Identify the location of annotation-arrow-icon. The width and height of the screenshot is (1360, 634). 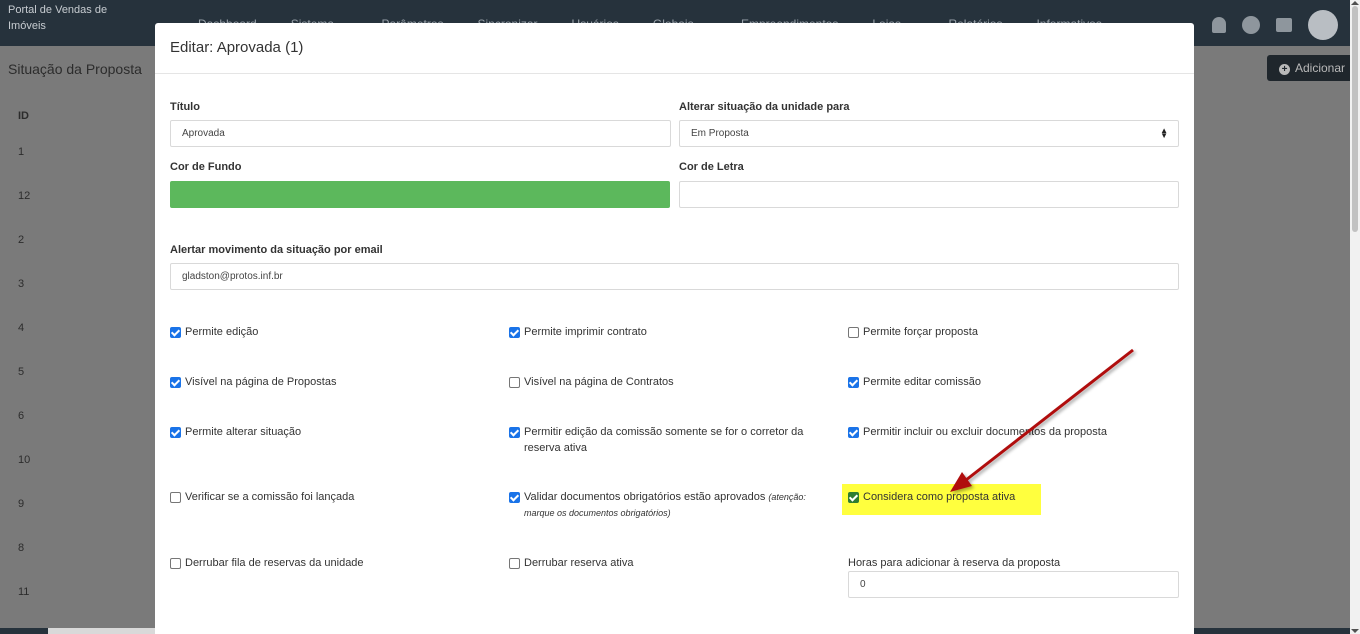
(1042, 420).